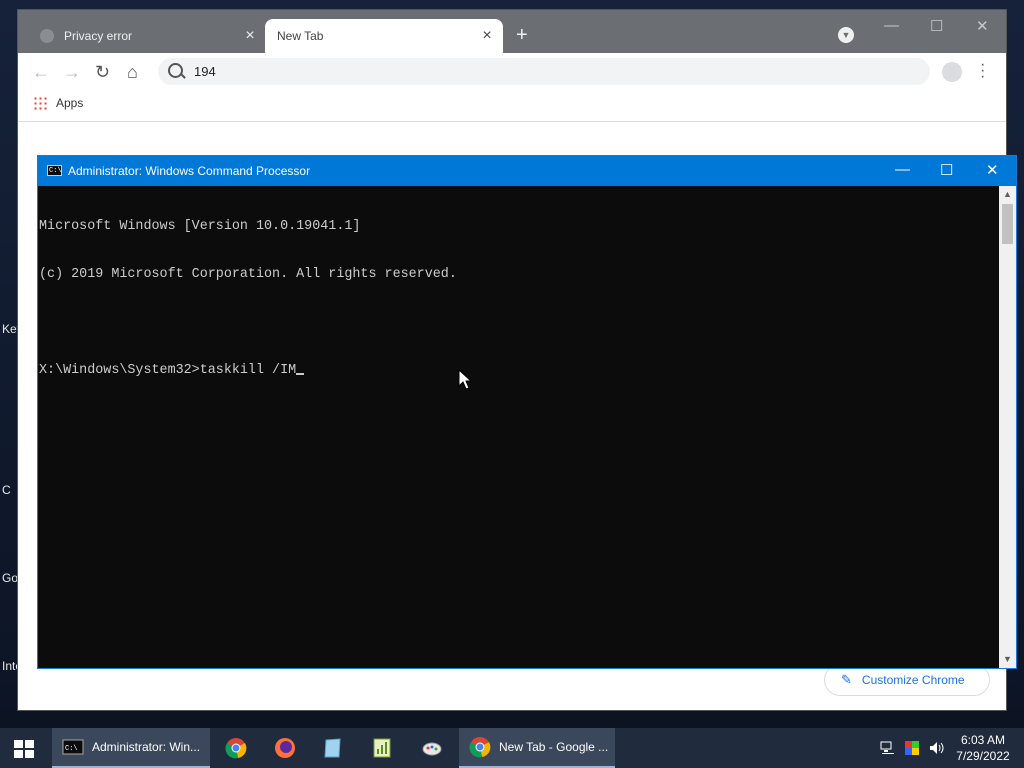 The image size is (1024, 768). I want to click on text-cursor, so click(300, 374).